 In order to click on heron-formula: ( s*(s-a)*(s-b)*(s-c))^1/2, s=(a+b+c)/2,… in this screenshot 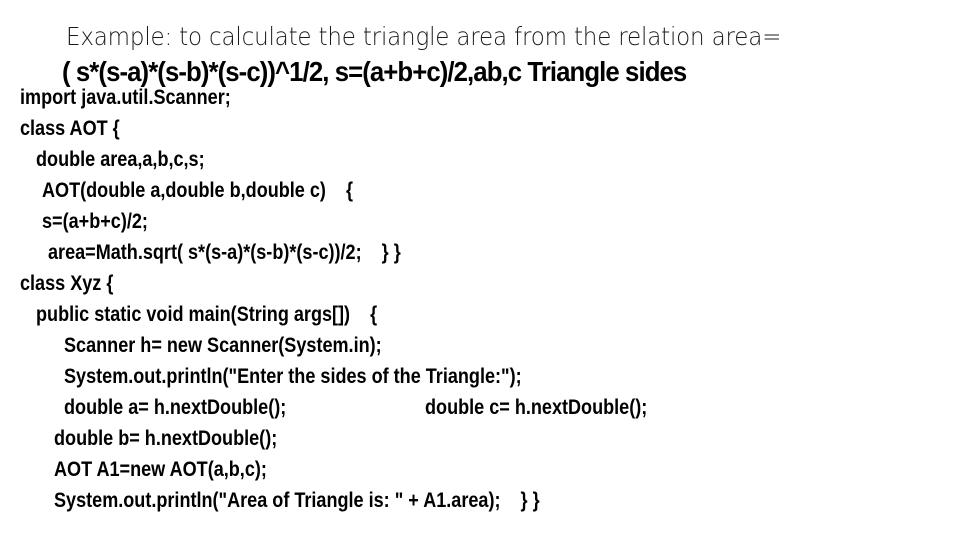, I will do `click(374, 71)`.